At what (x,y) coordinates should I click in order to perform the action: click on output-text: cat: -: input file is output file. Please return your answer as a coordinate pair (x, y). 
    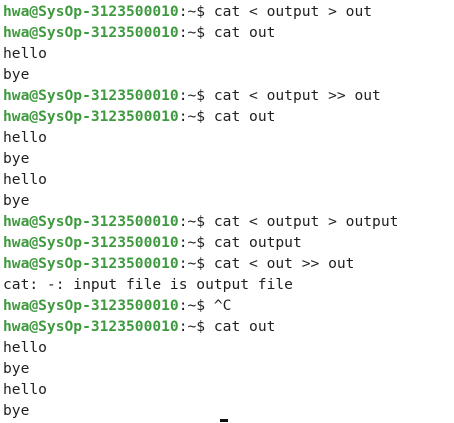
    Looking at the image, I should click on (148, 284).